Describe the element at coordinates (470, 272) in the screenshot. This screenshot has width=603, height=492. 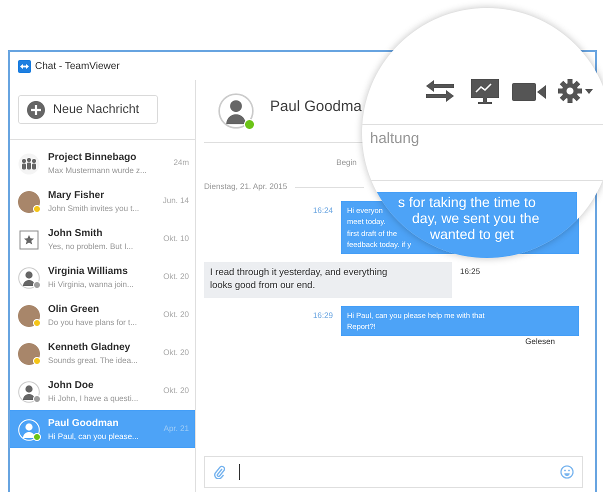
I see `message-time: 16:25` at that location.